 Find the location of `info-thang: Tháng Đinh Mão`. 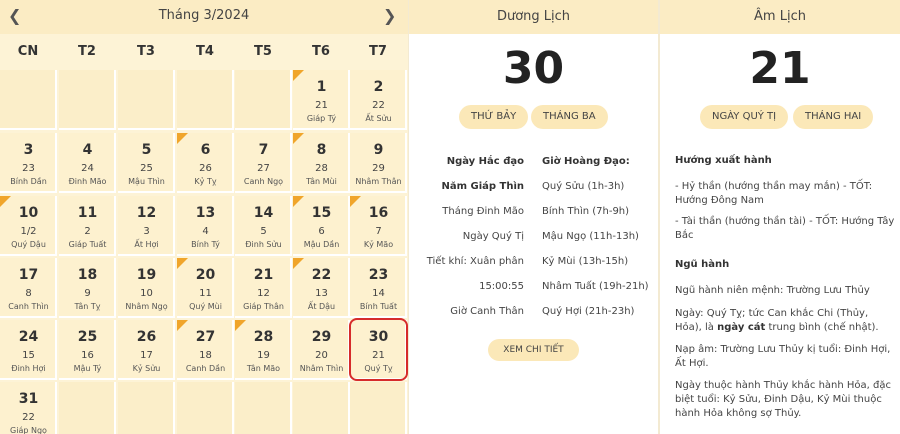

info-thang: Tháng Đinh Mão is located at coordinates (483, 211).